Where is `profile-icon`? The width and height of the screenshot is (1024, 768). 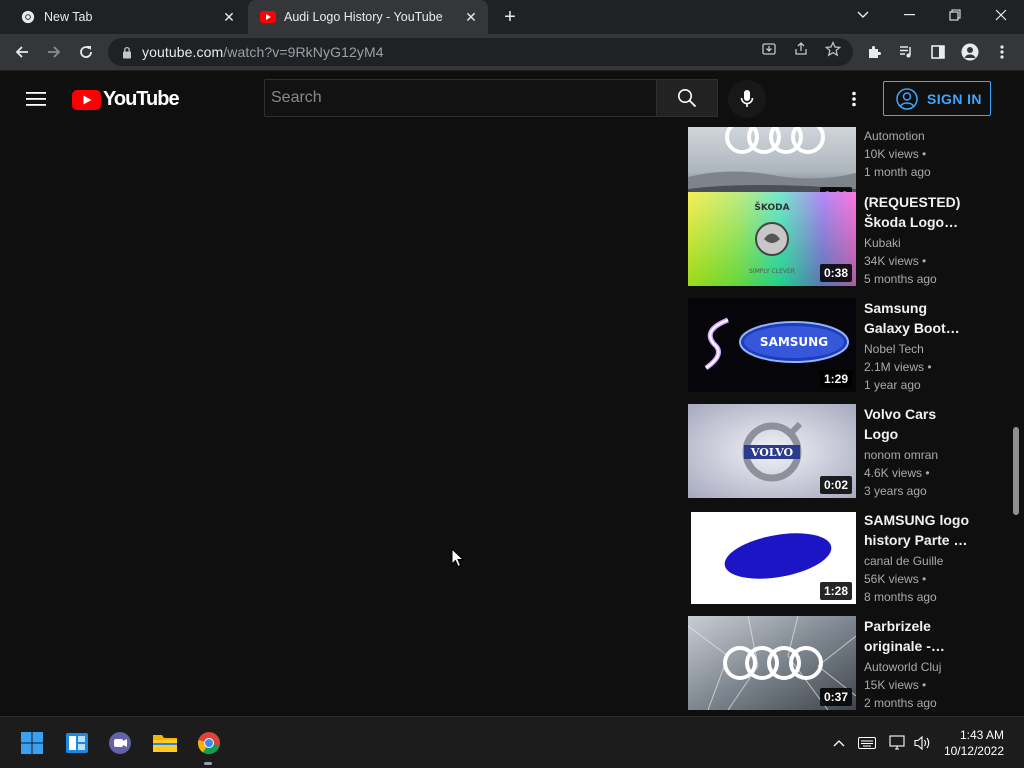
profile-icon is located at coordinates (970, 52).